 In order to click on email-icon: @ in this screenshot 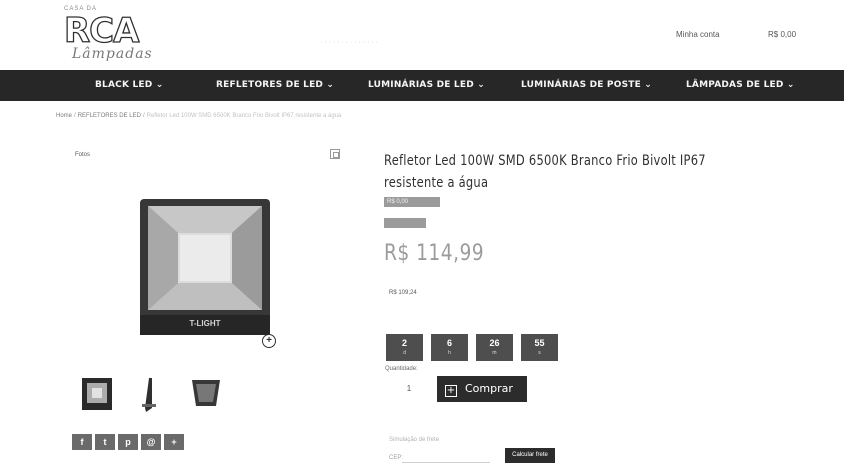, I will do `click(151, 442)`.